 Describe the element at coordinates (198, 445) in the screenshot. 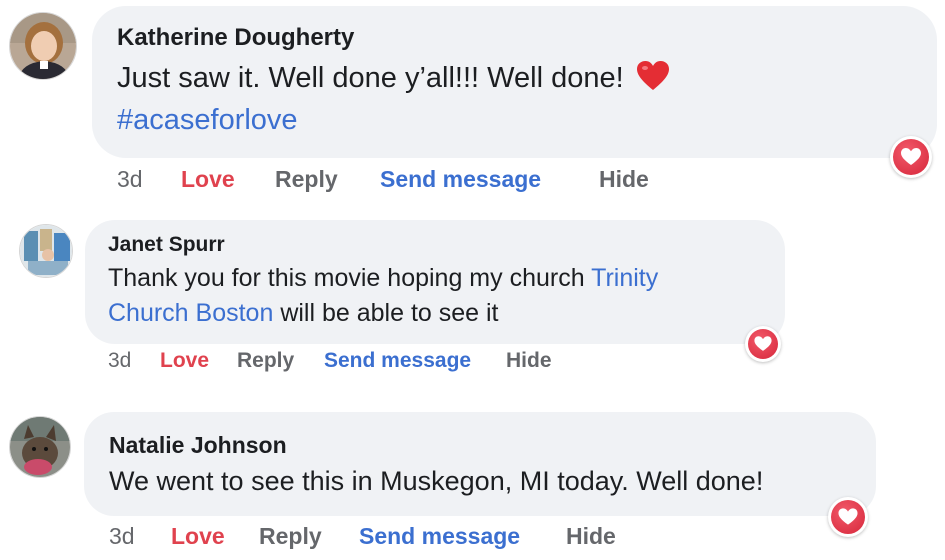

I see `comment-author: Natalie Johnson` at that location.